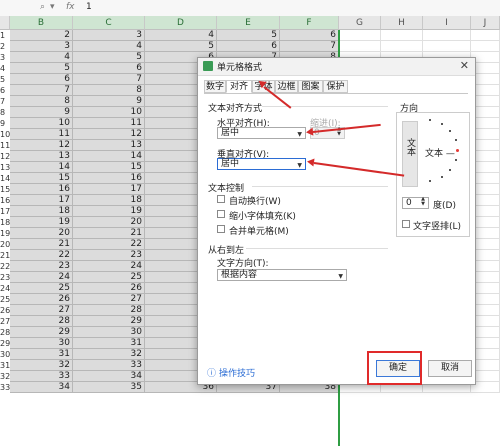  What do you see at coordinates (52, 7) in the screenshot?
I see `chevron-down-icon: ▾` at bounding box center [52, 7].